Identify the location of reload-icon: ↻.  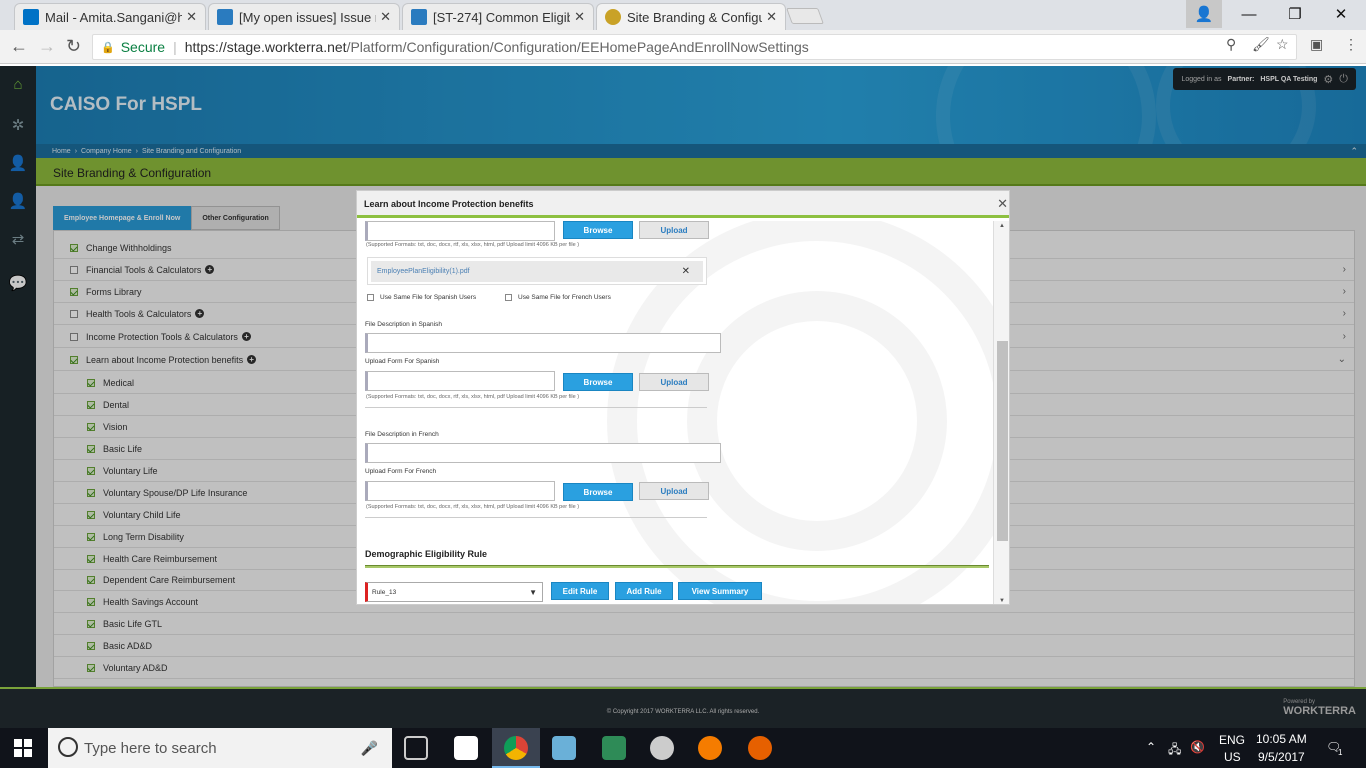
(73, 46).